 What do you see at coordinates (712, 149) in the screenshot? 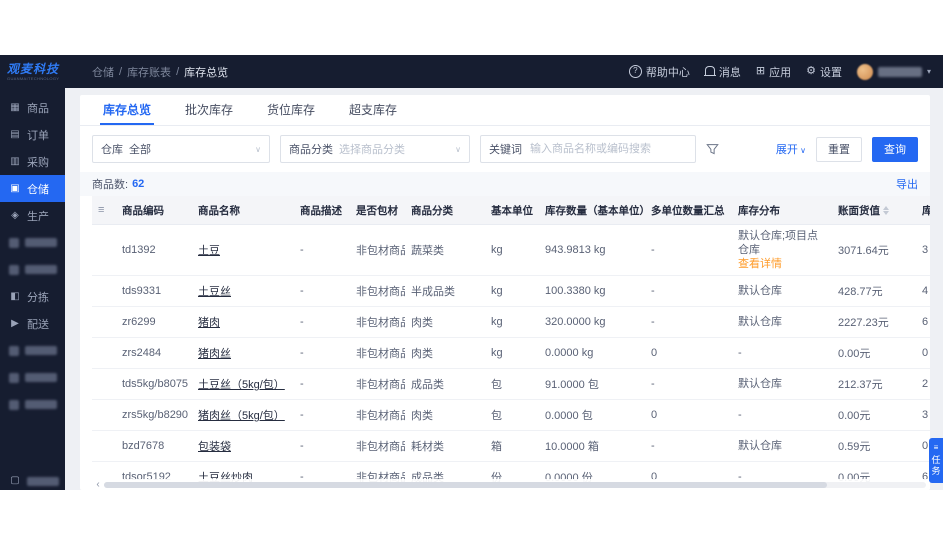
I see `filter-funnel-icon` at bounding box center [712, 149].